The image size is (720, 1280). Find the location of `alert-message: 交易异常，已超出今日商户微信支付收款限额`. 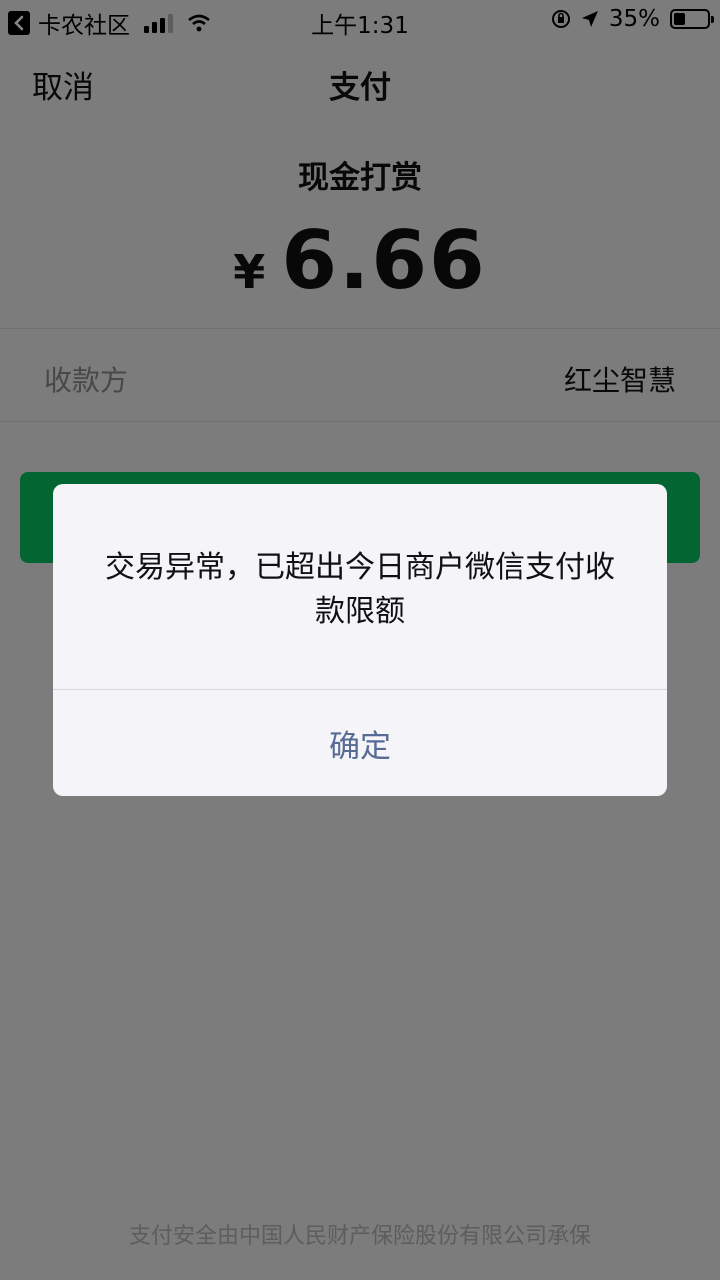

alert-message: 交易异常，已超出今日商户微信支付收款限额 is located at coordinates (360, 589).